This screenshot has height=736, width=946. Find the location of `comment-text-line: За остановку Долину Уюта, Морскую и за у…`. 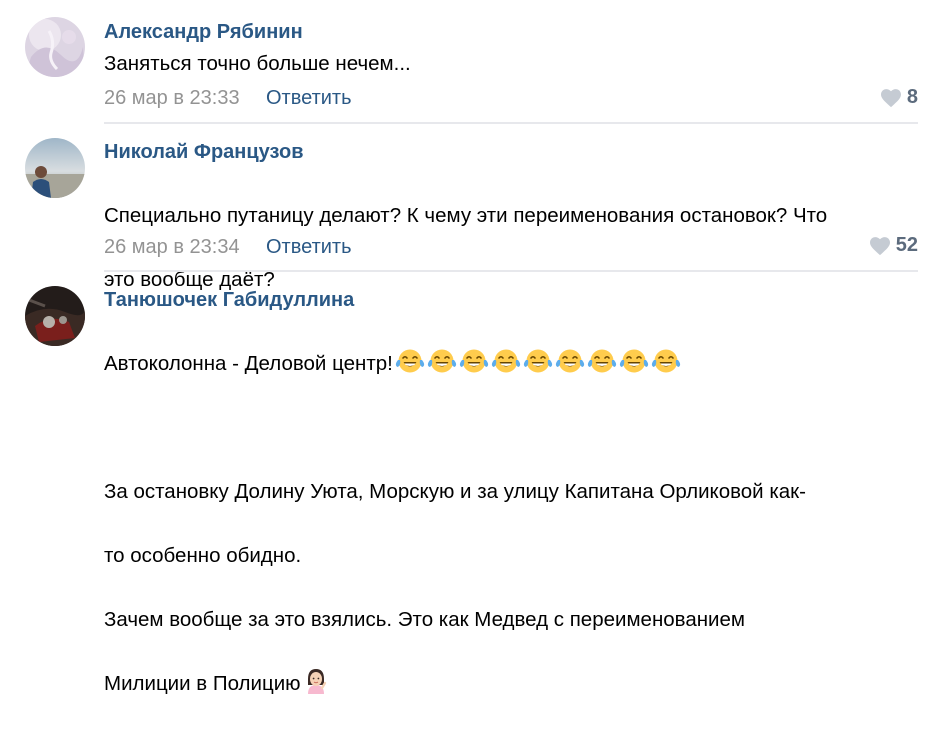

comment-text-line: За остановку Долину Уюта, Морскую и за у… is located at coordinates (455, 491).